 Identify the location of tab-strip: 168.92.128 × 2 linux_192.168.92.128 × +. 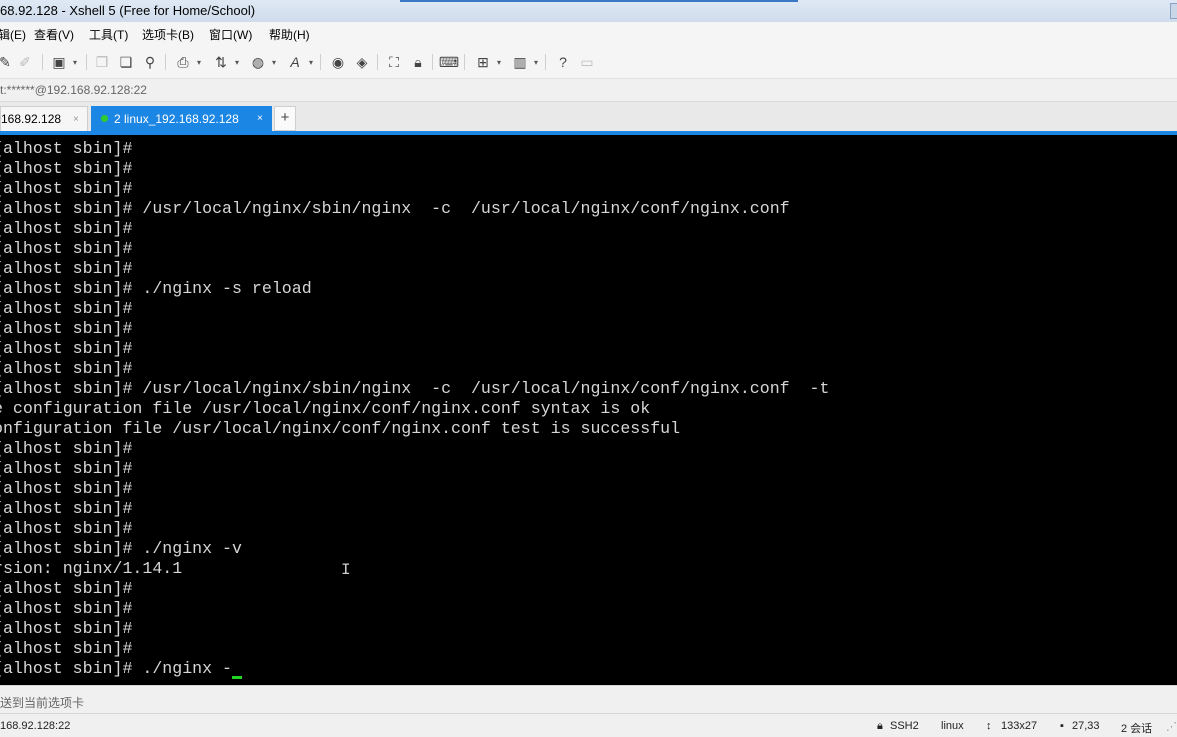
(588, 116).